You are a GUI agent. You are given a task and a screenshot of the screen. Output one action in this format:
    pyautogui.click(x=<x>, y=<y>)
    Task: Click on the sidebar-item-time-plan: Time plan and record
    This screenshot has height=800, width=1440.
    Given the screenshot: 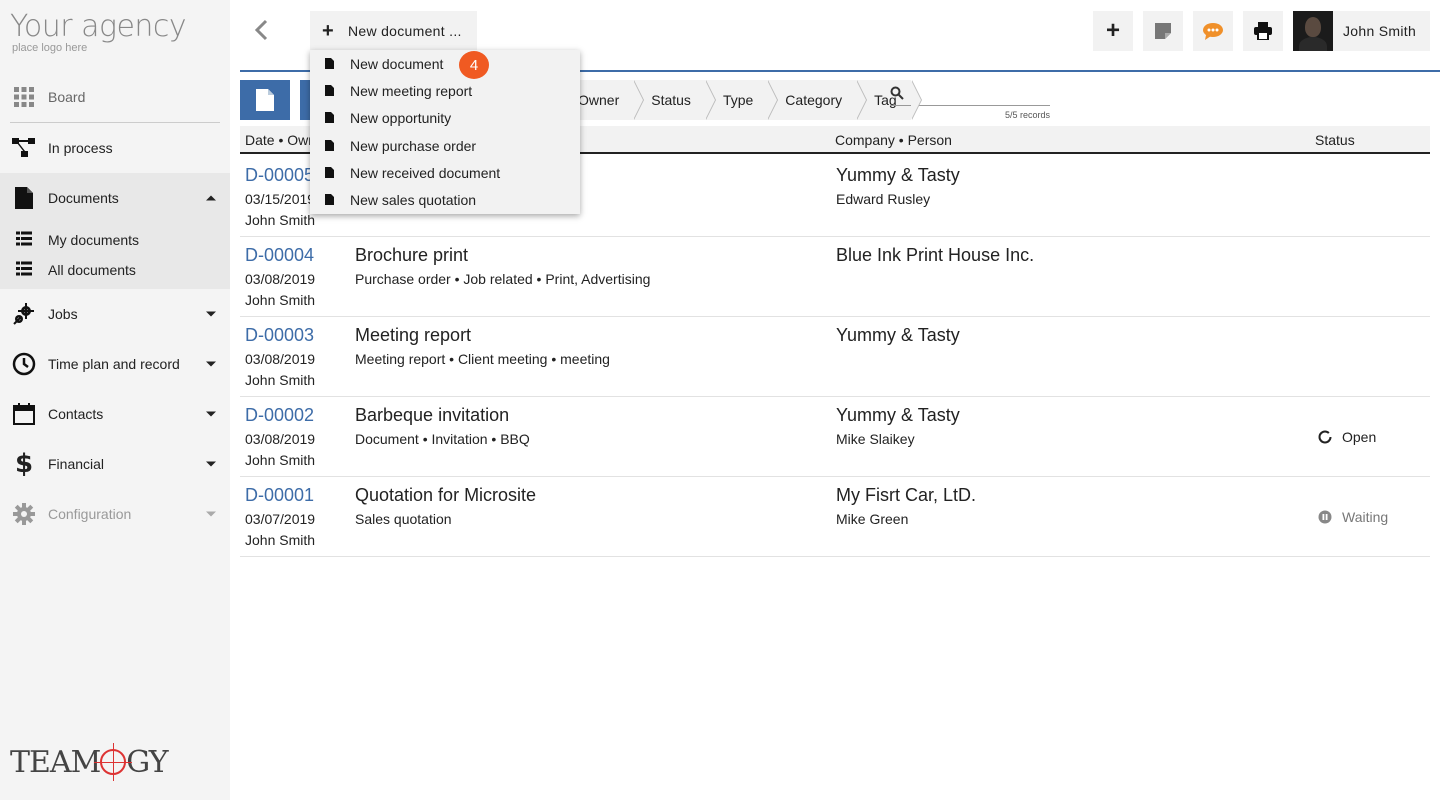 What is the action you would take?
    pyautogui.click(x=115, y=364)
    